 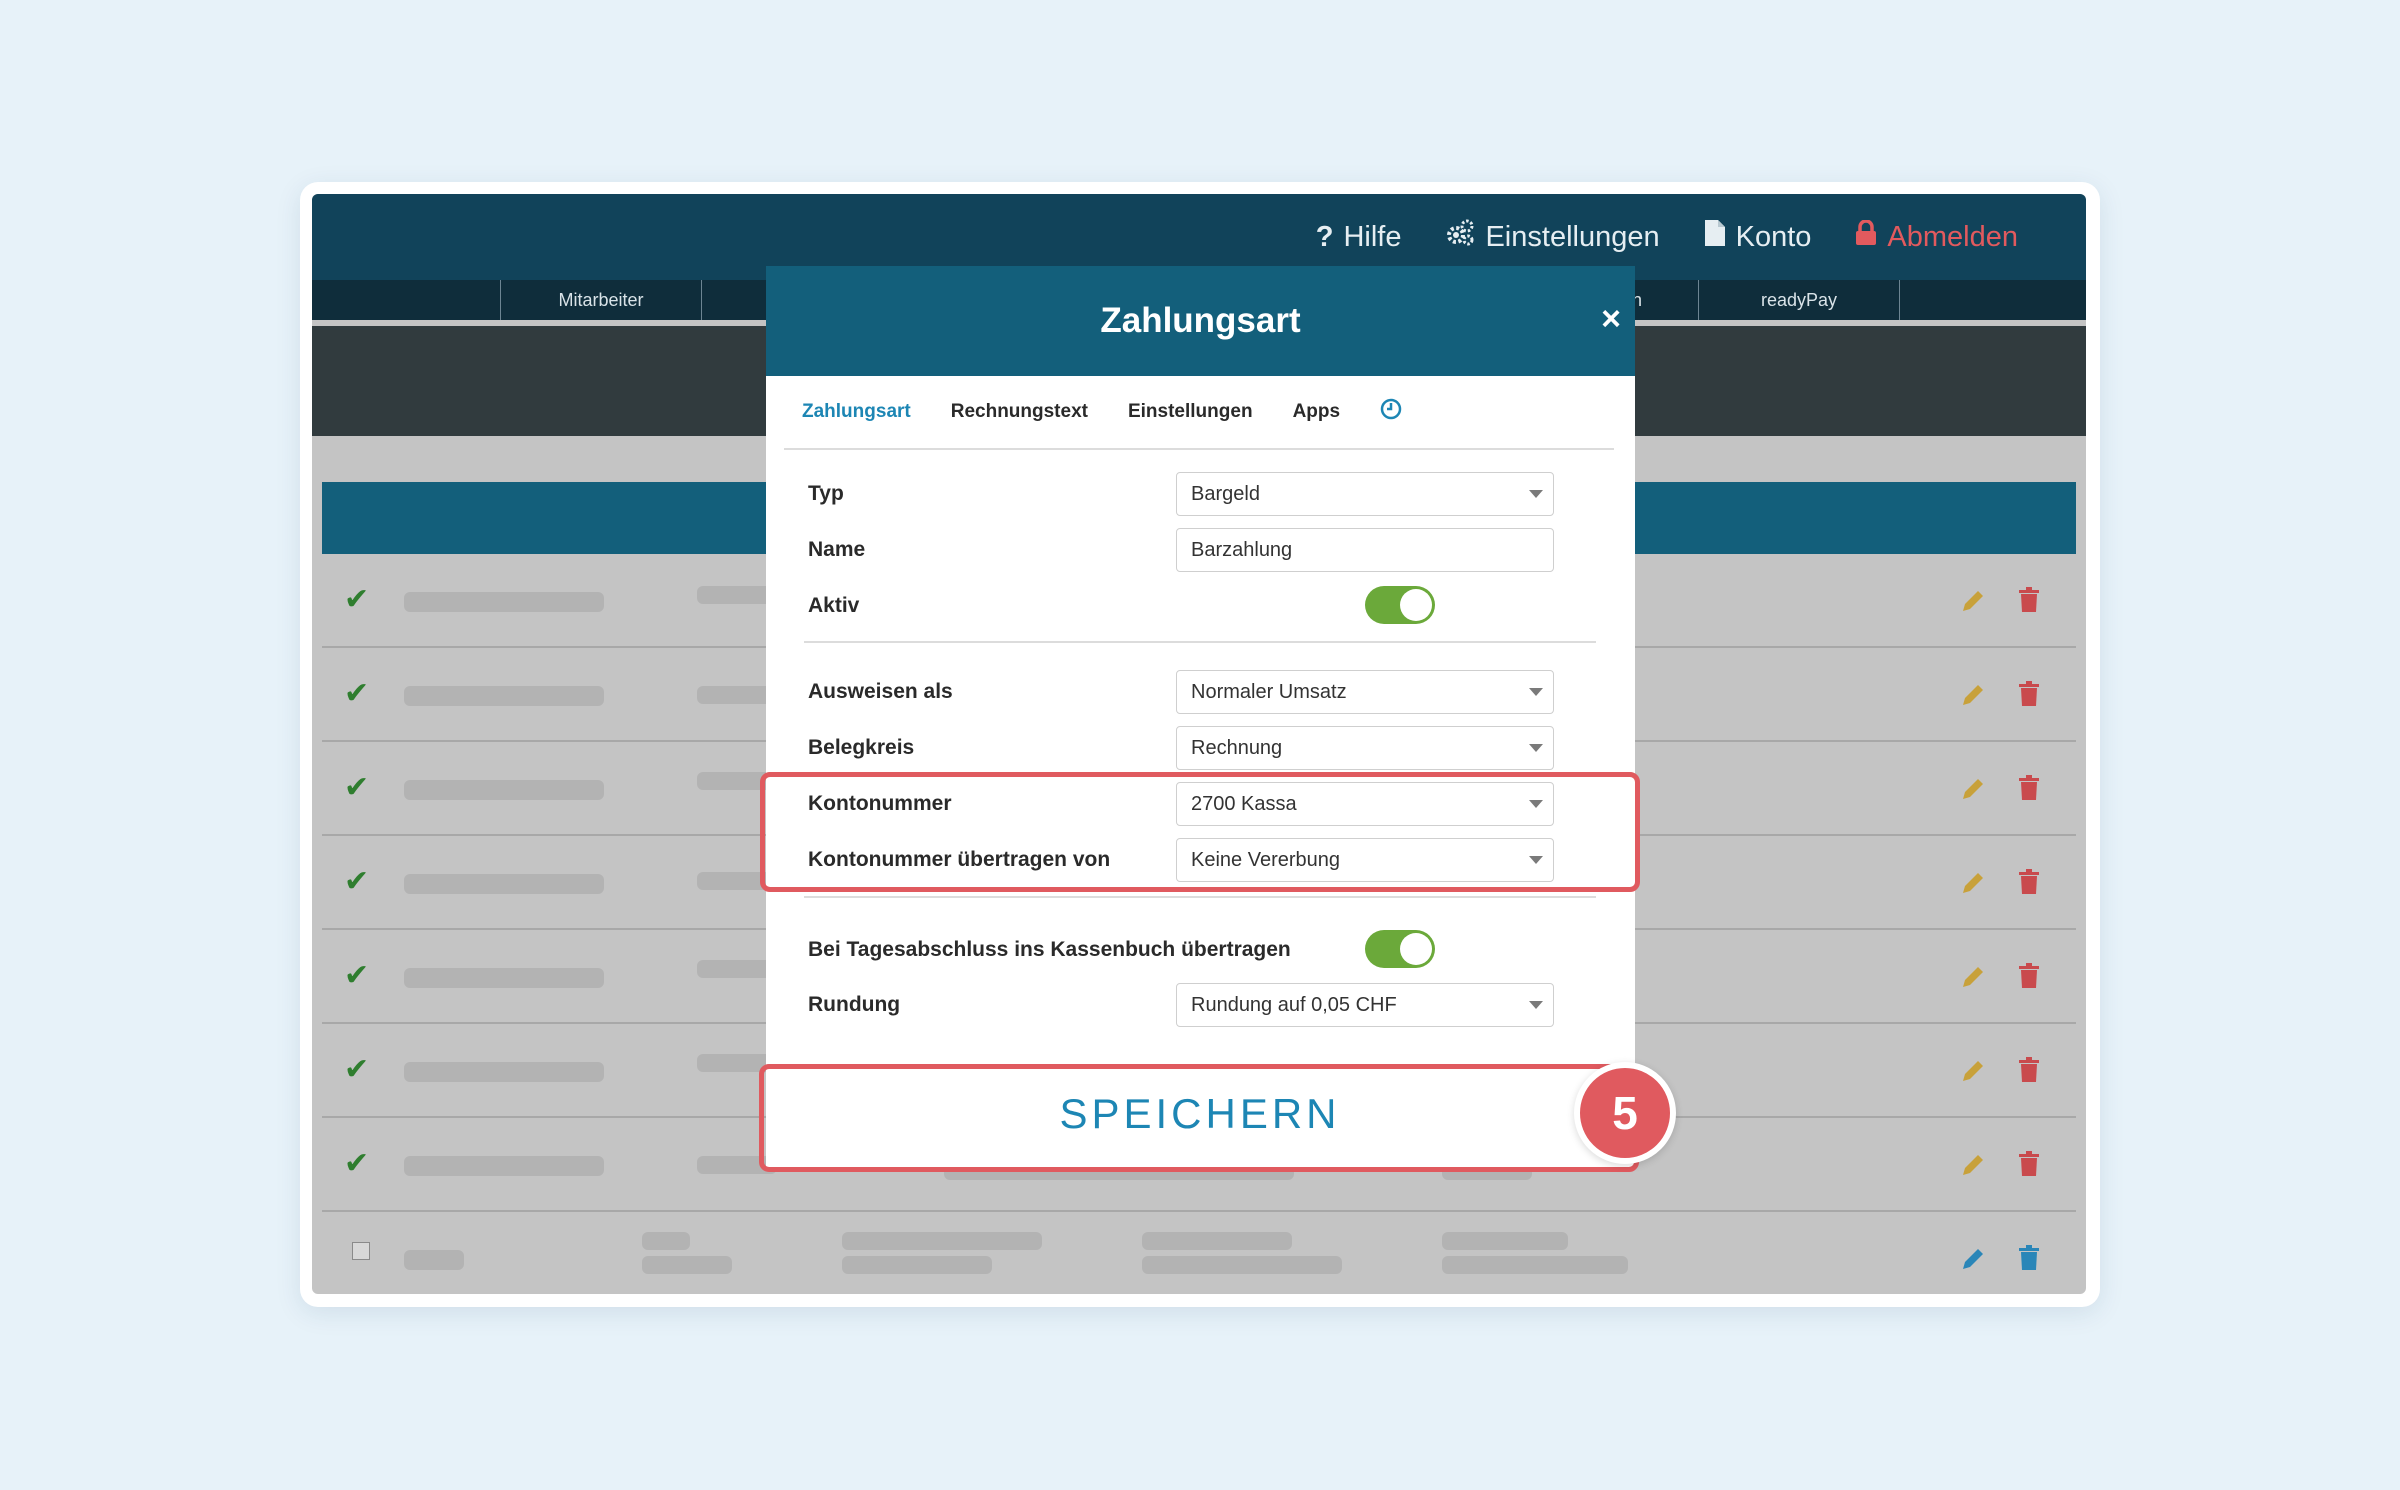 What do you see at coordinates (1269, 692) in the screenshot?
I see `ausweisen-value: Normaler Umsatz` at bounding box center [1269, 692].